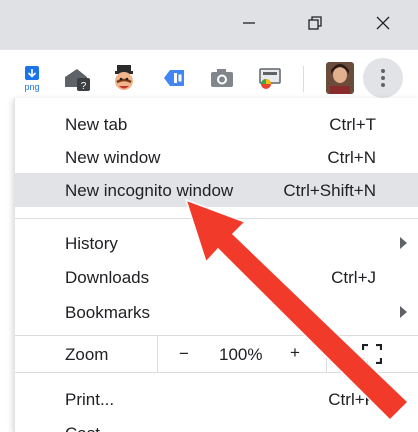 This screenshot has width=418, height=432. What do you see at coordinates (184, 354) in the screenshot?
I see `zoom-out-button: −` at bounding box center [184, 354].